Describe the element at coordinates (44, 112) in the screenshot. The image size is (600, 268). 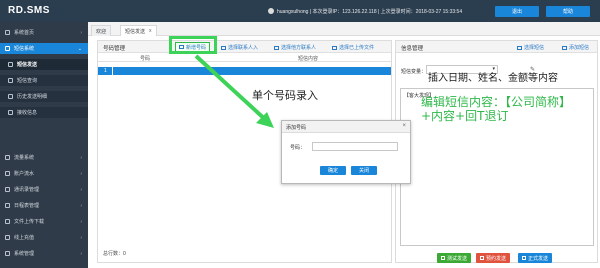
I see `sidebar-item-inbox: 接收信息` at that location.